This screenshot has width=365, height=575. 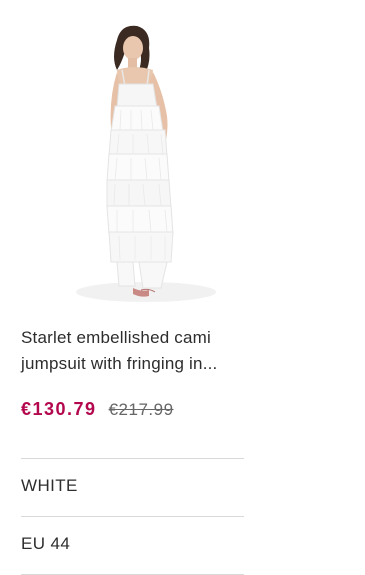 I want to click on current-price: €130.79, so click(x=59, y=409).